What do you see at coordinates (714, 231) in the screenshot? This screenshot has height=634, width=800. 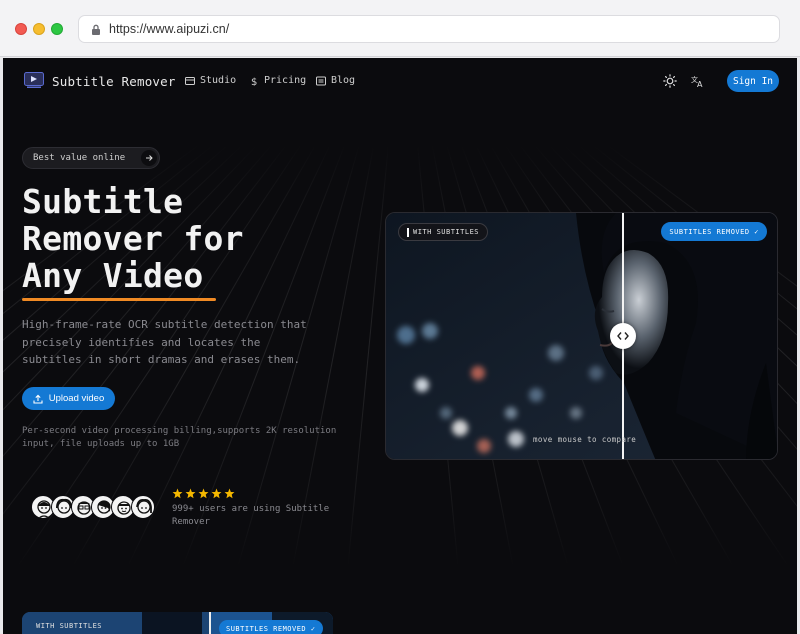 I see `subtitles-removed-tag: SUBTITLES REMOVED ✓` at bounding box center [714, 231].